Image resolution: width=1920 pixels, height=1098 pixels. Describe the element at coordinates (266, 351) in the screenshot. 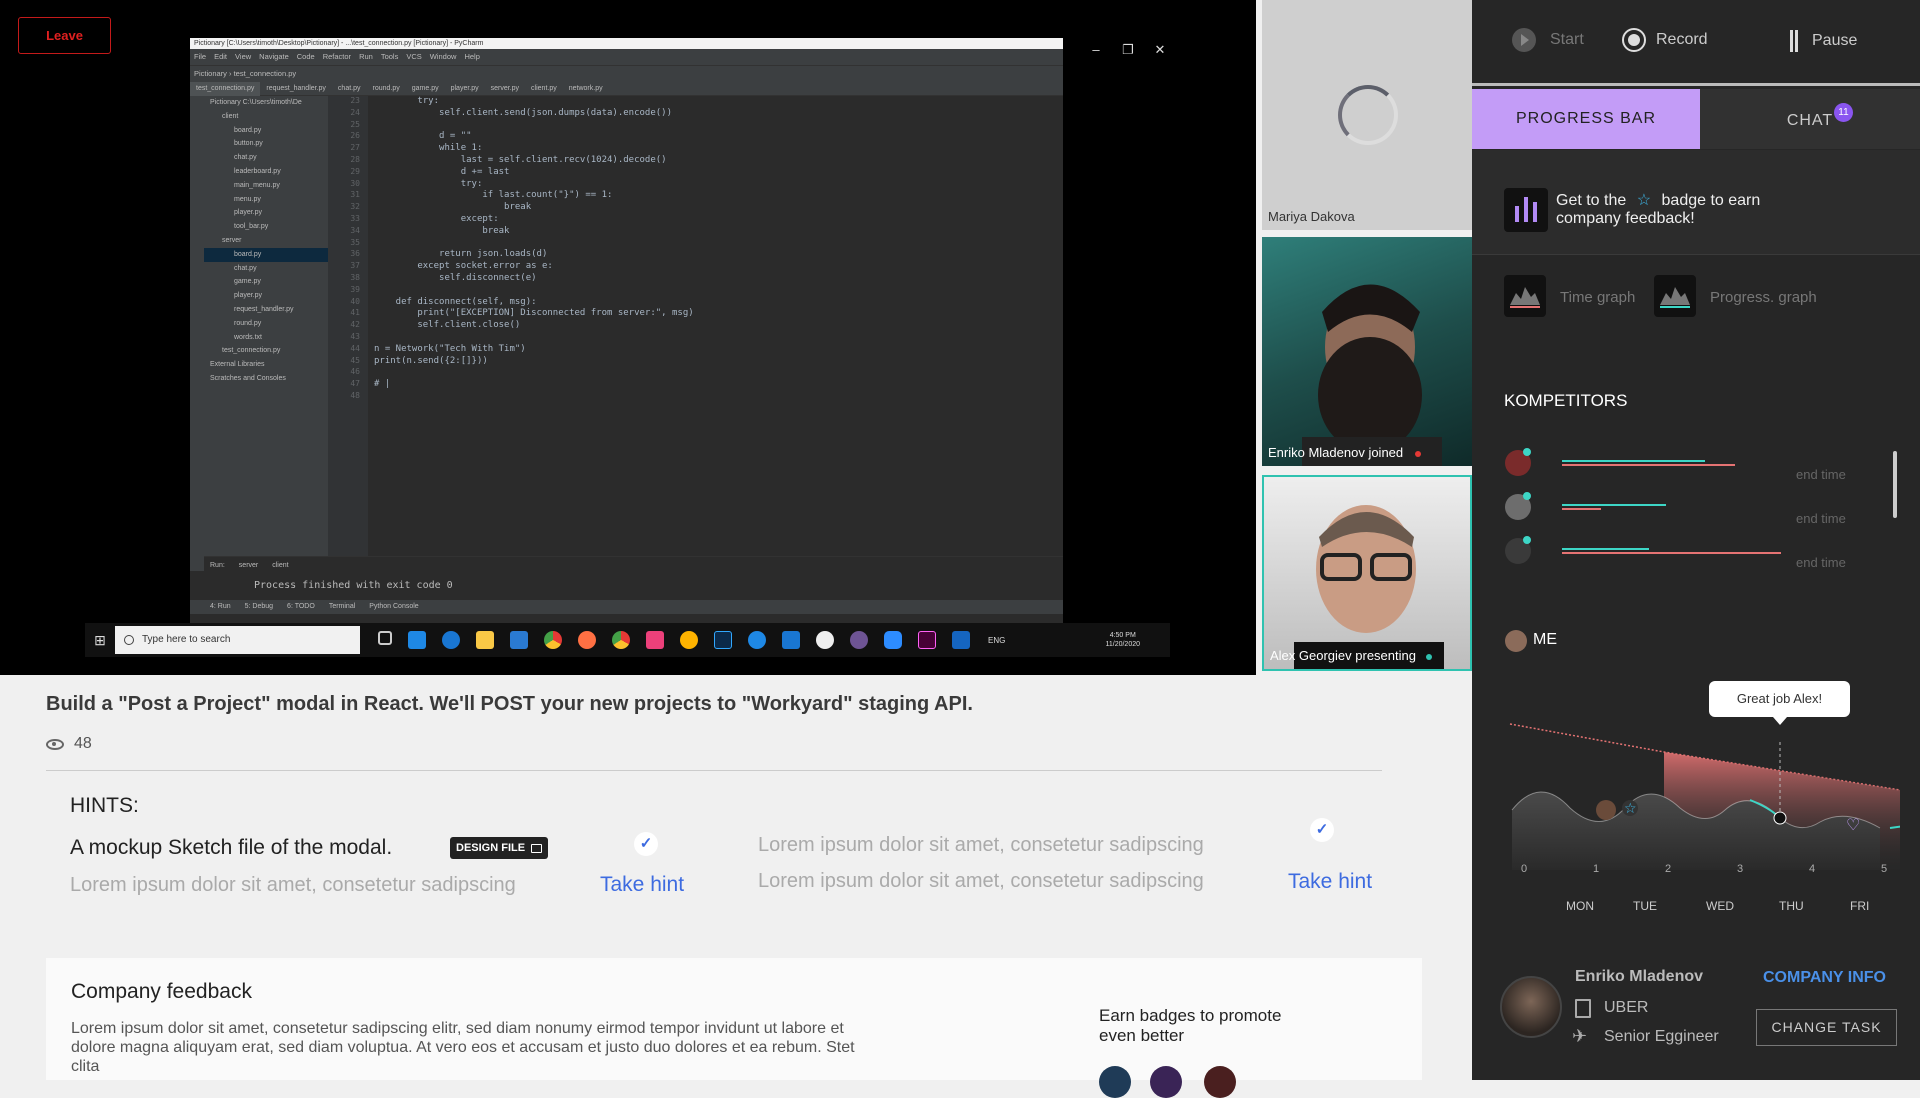

I see `tree-item: test_connection.py` at that location.